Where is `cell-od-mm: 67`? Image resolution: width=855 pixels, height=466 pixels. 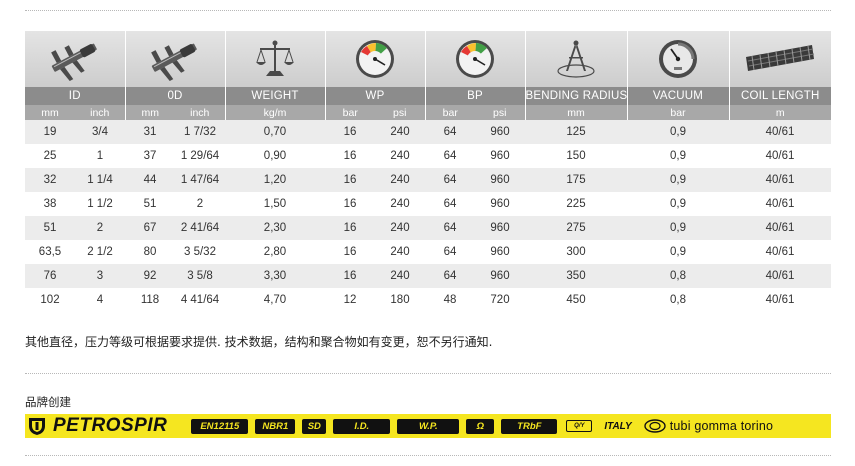 cell-od-mm: 67 is located at coordinates (150, 228).